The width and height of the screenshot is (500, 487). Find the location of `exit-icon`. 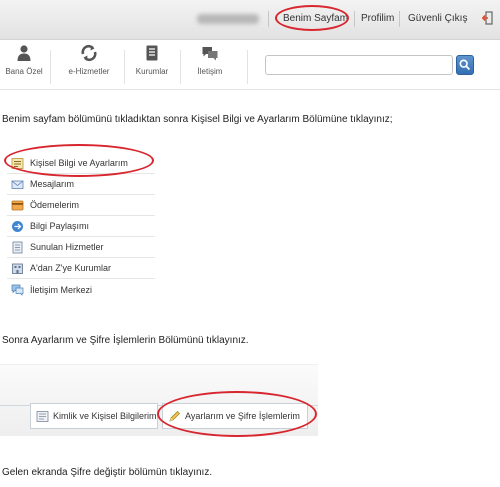

exit-icon is located at coordinates (487, 18).